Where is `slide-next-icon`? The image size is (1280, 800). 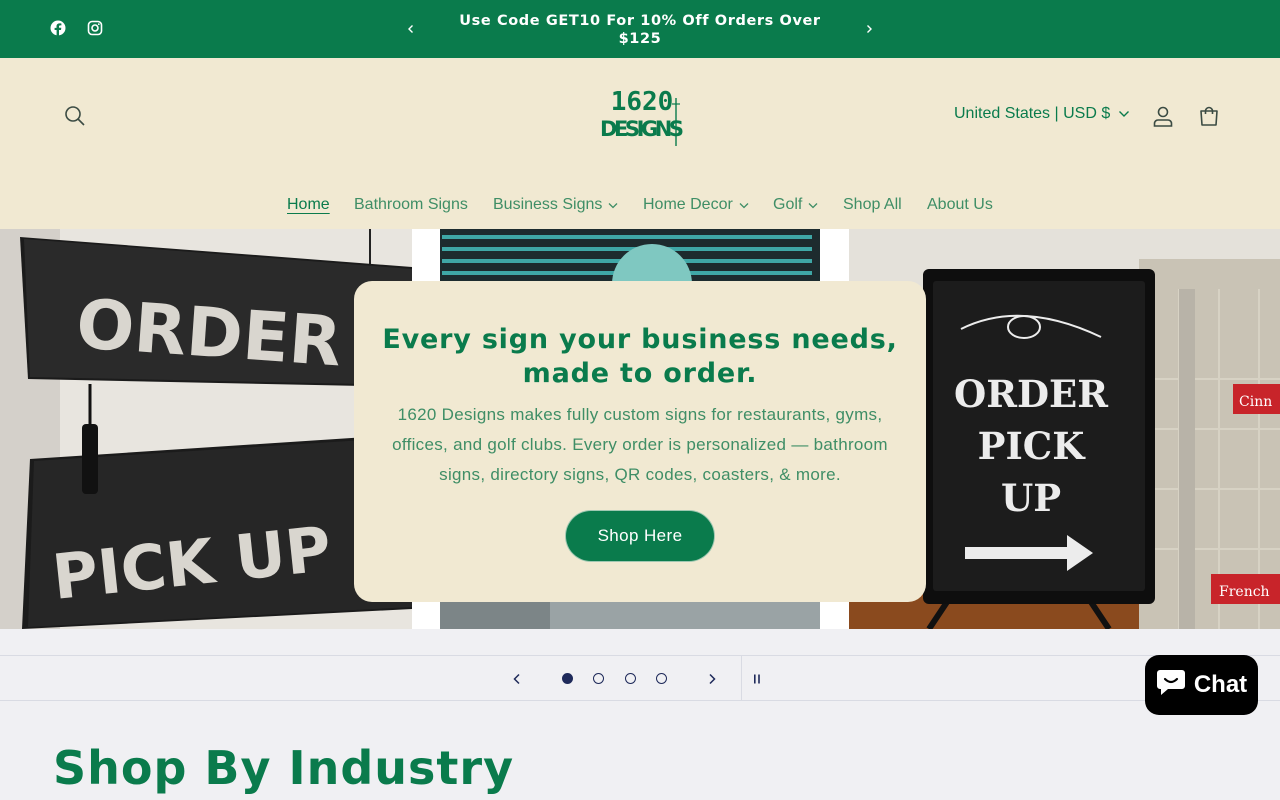 slide-next-icon is located at coordinates (712, 679).